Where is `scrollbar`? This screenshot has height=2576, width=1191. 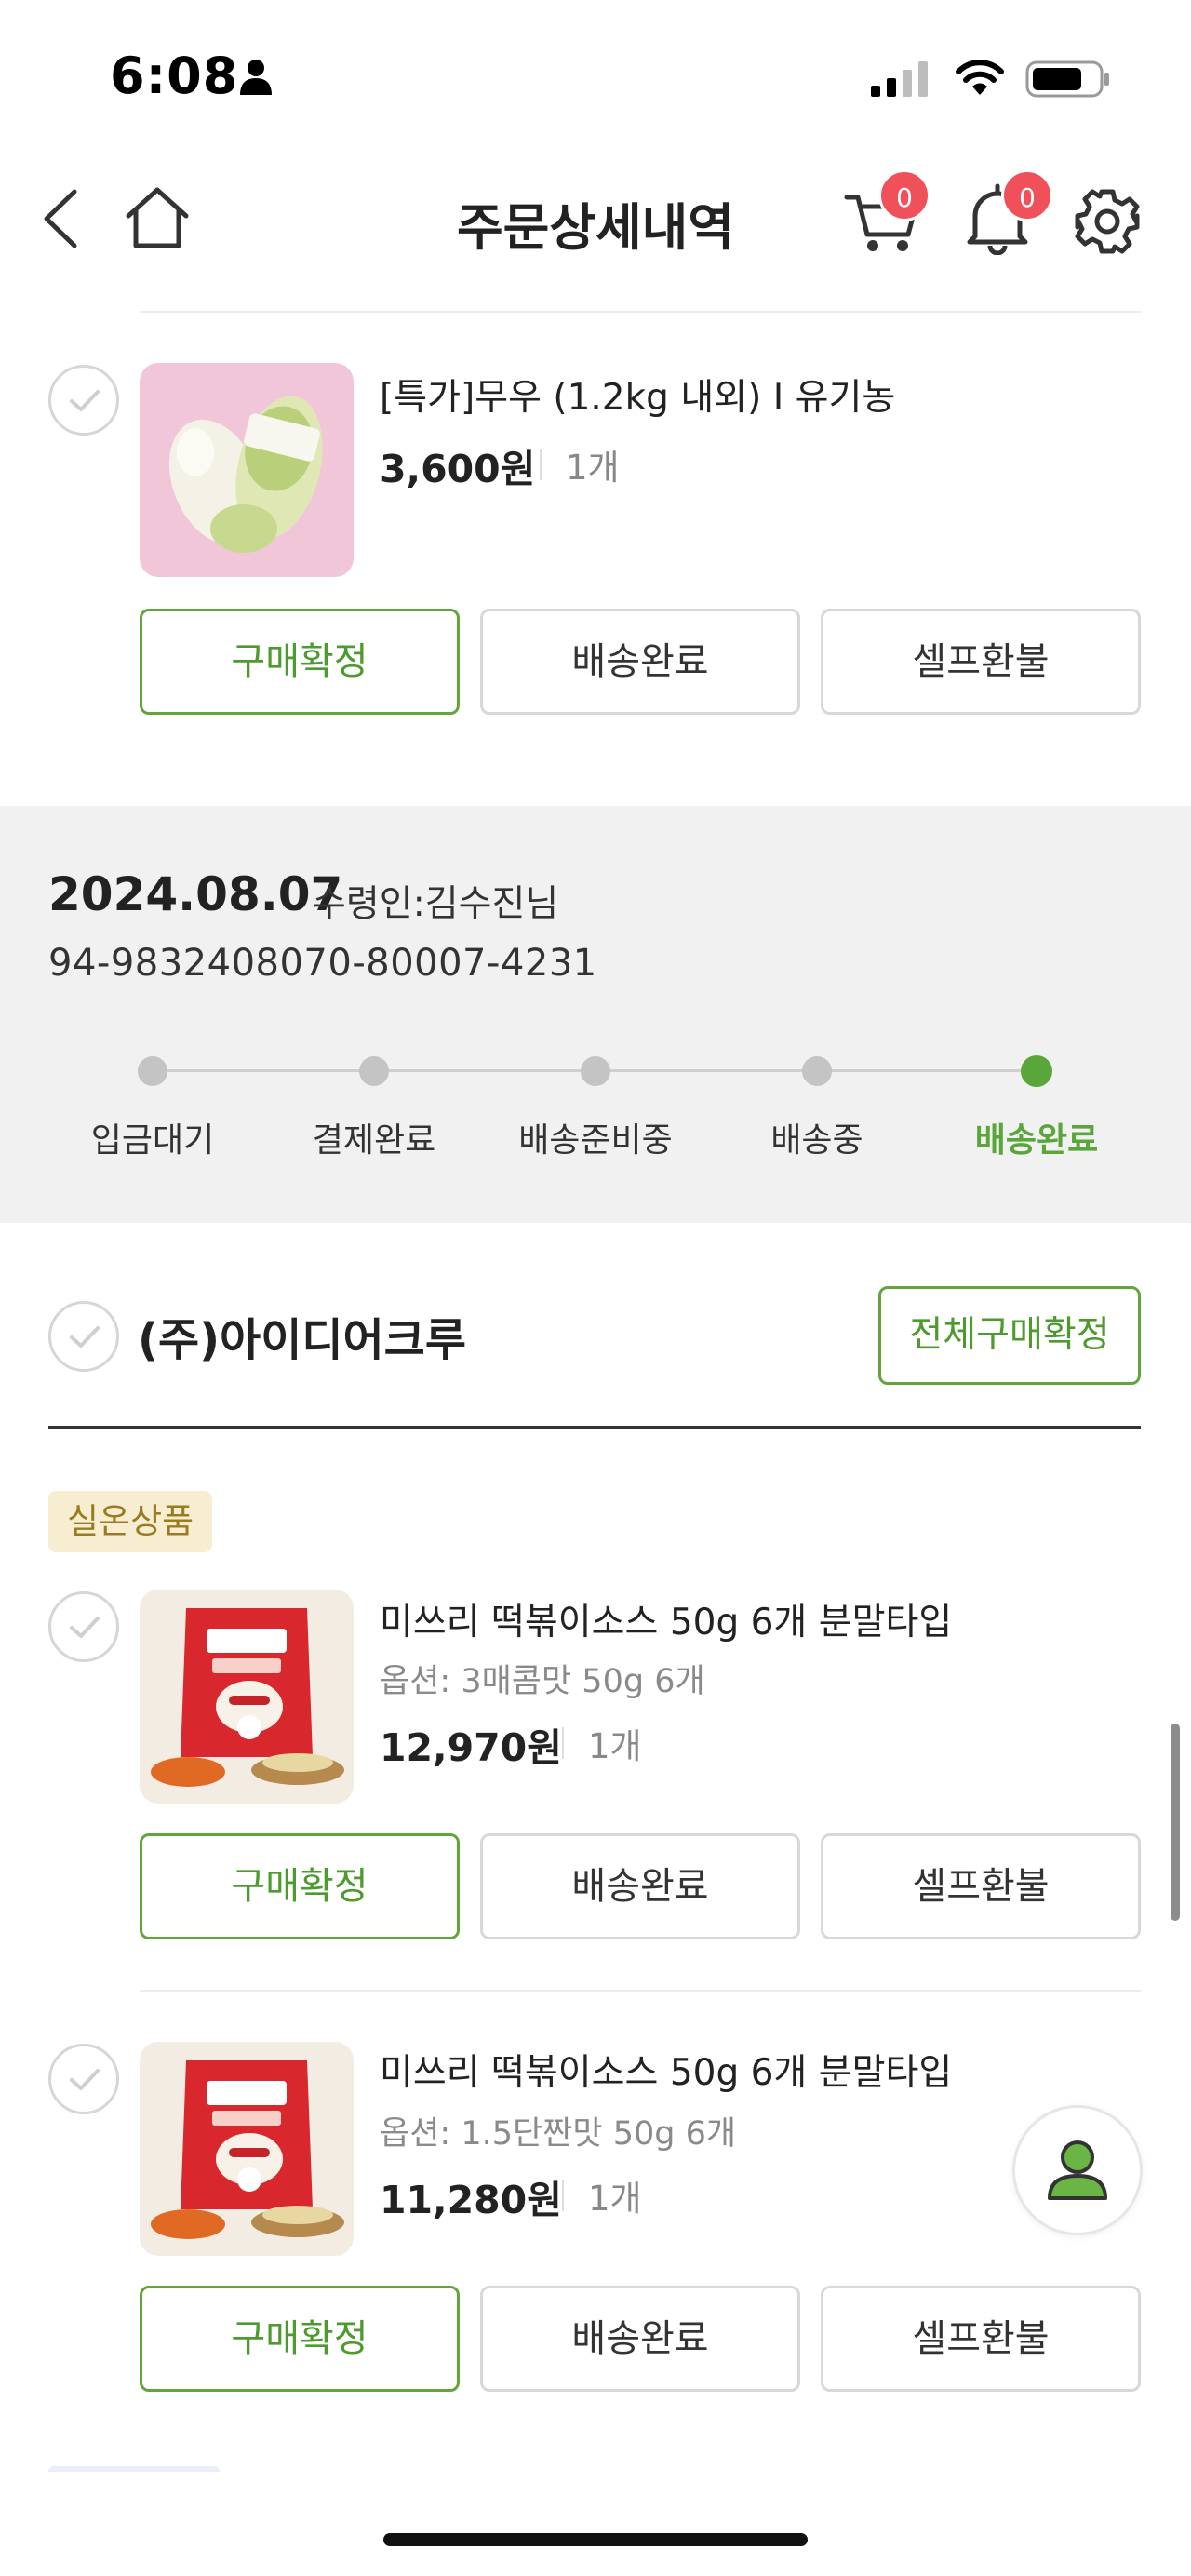 scrollbar is located at coordinates (1175, 1822).